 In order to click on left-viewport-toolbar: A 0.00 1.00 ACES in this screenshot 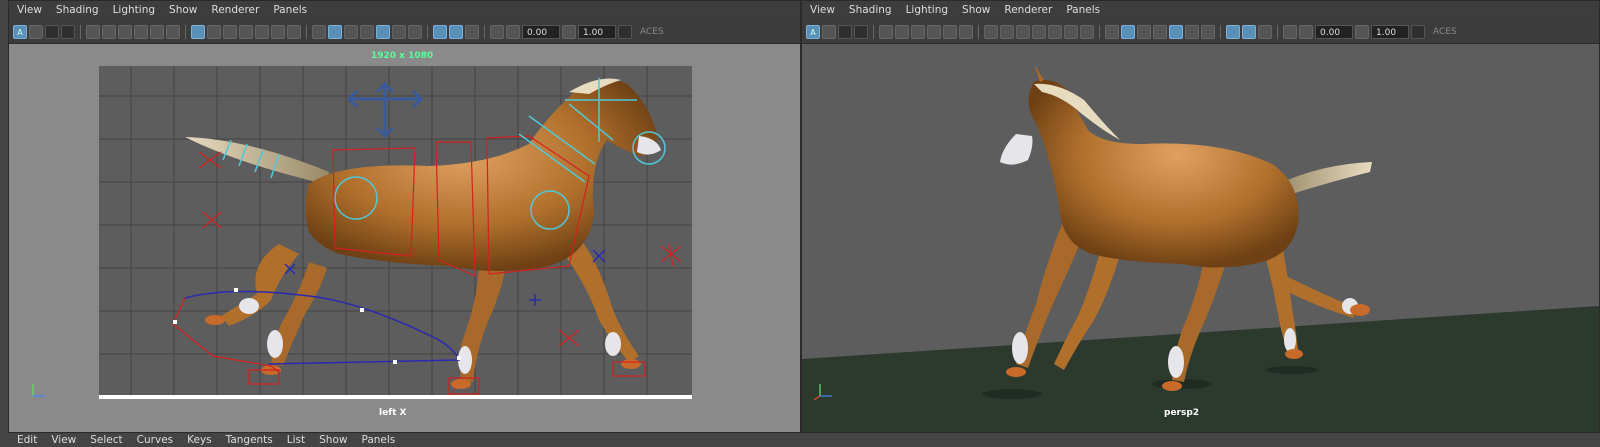, I will do `click(404, 32)`.